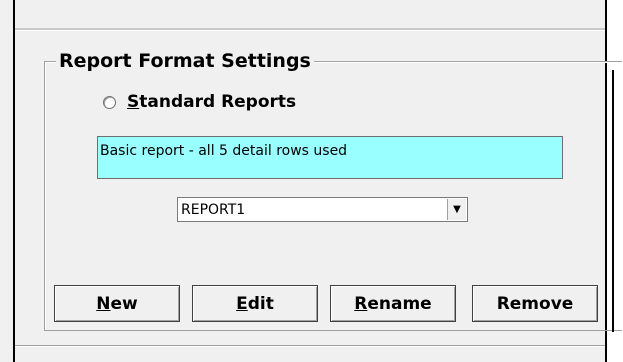  I want to click on report-select: REPORT1 ▼, so click(322, 209).